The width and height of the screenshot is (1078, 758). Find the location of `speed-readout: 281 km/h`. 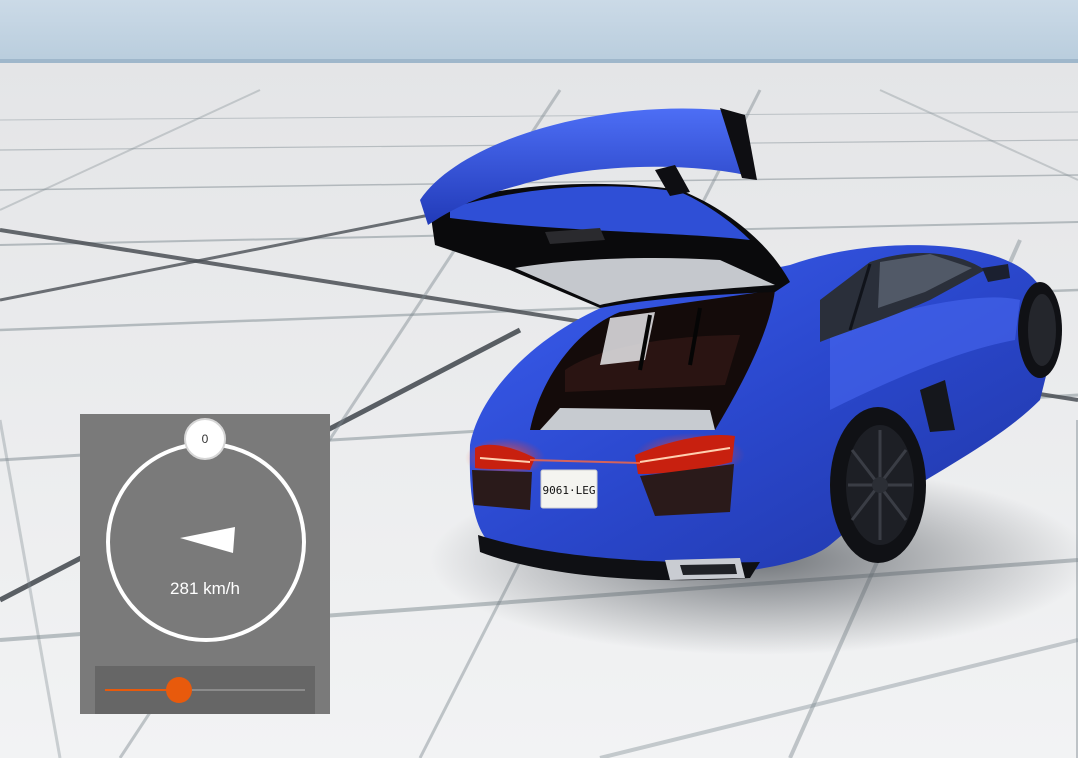

speed-readout: 281 km/h is located at coordinates (205, 588).